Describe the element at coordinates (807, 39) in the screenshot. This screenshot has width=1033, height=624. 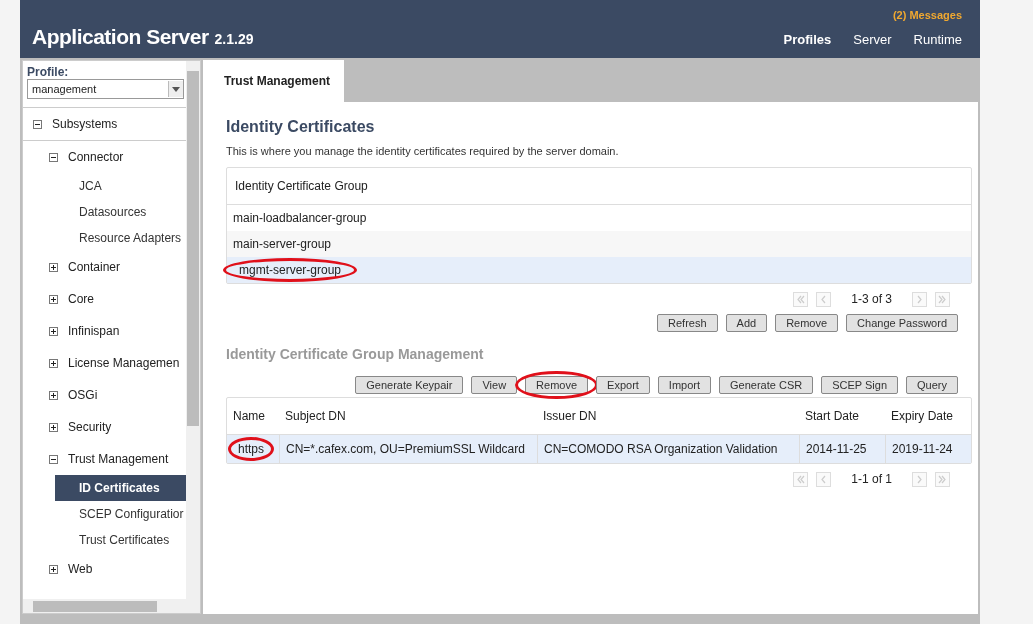
I see `nav-link: Profiles` at that location.